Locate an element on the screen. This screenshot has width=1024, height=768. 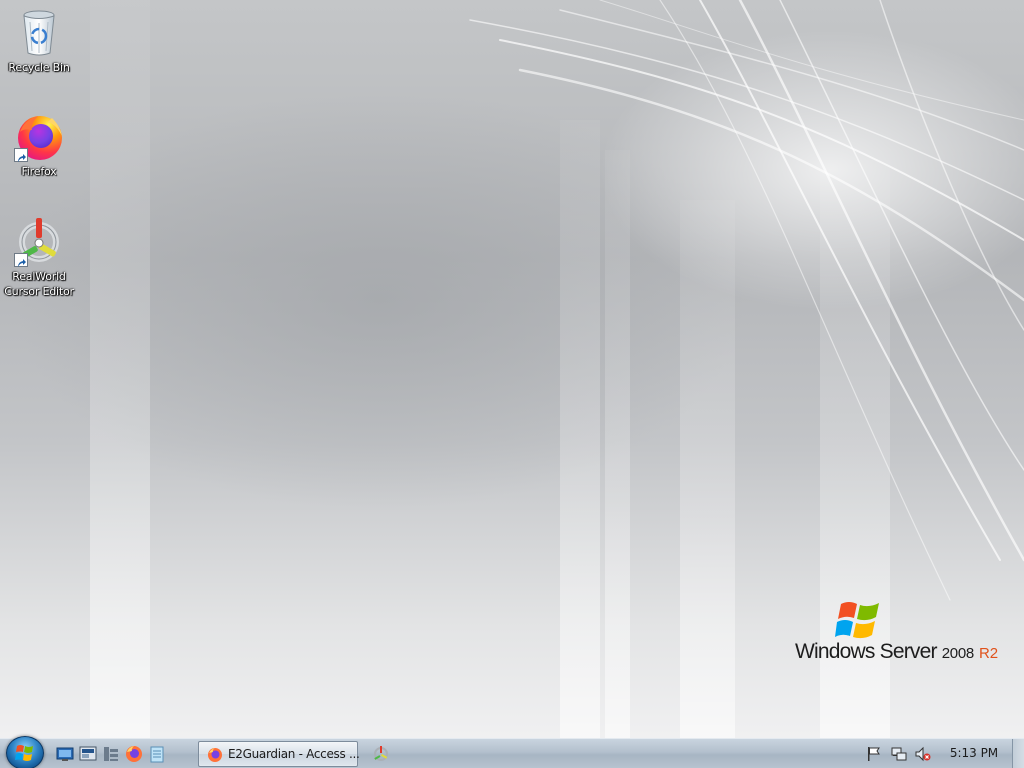
file-explorer-icon is located at coordinates (111, 754).